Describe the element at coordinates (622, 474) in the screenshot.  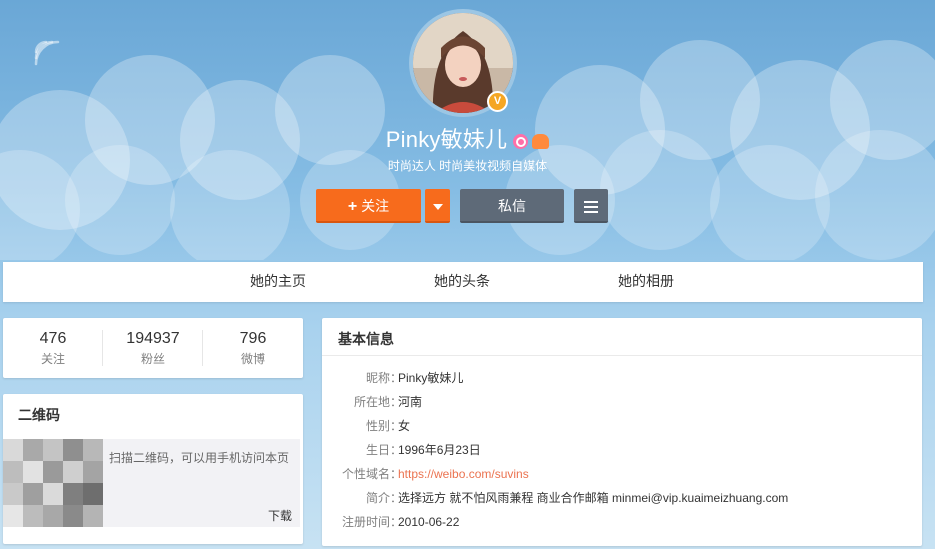
I see `info-row-domain: 个性域名： https://weibo.com/suvins` at that location.